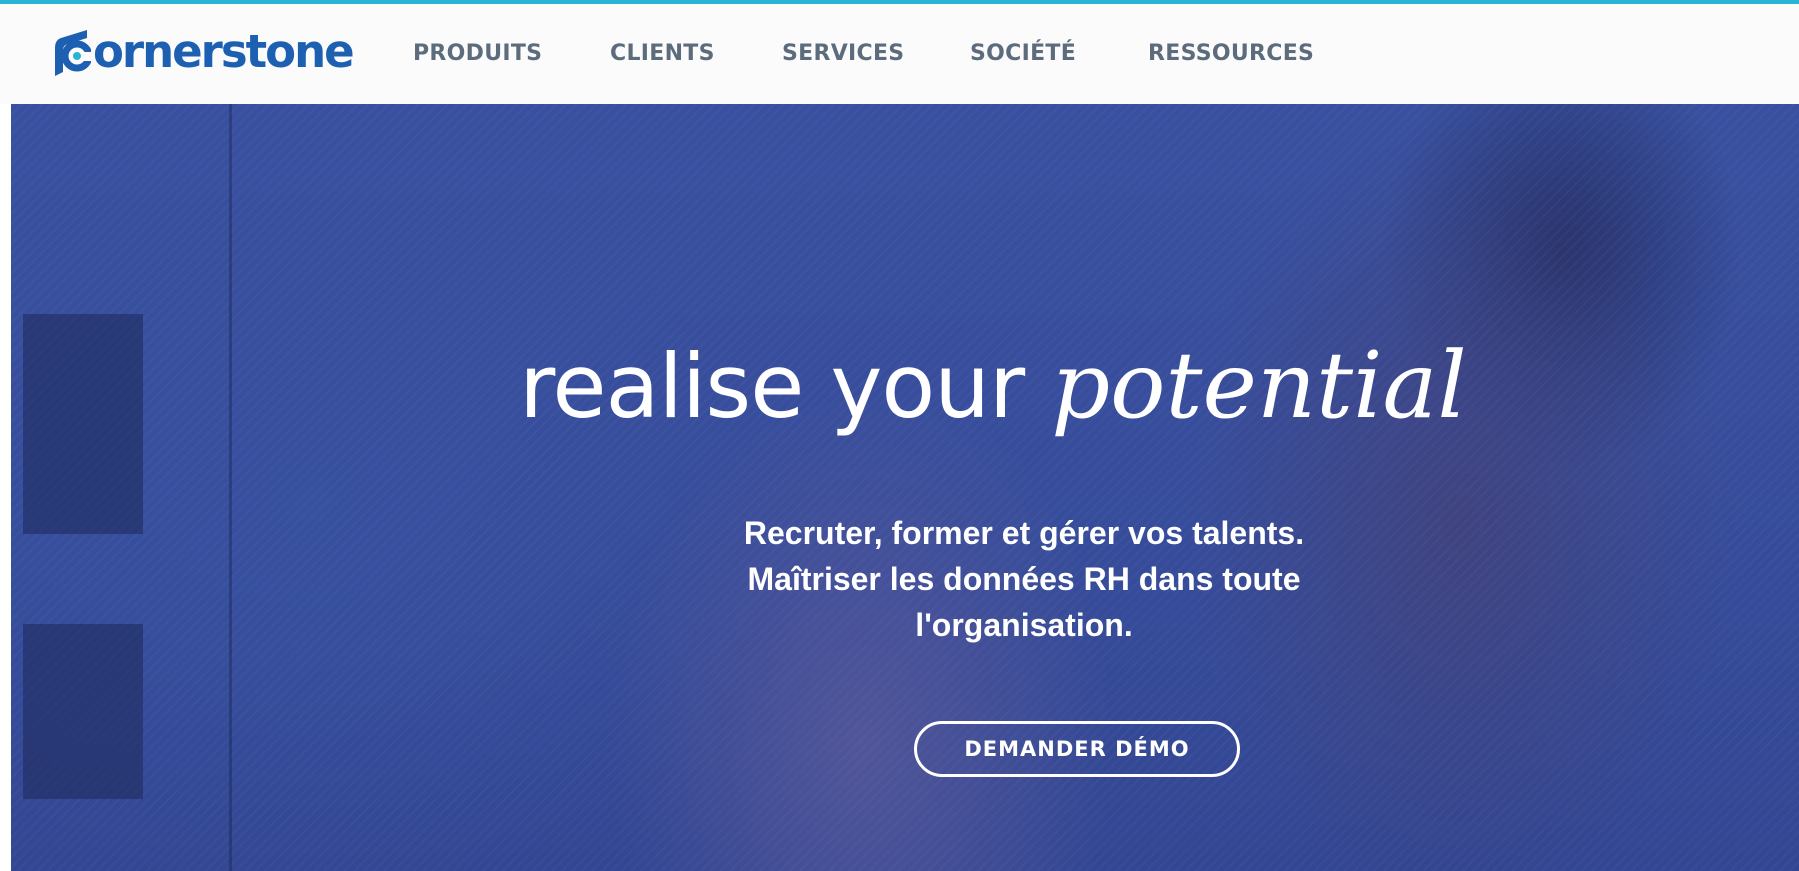 The image size is (1799, 871). What do you see at coordinates (224, 51) in the screenshot?
I see `logo-wordmark: ornerstone` at bounding box center [224, 51].